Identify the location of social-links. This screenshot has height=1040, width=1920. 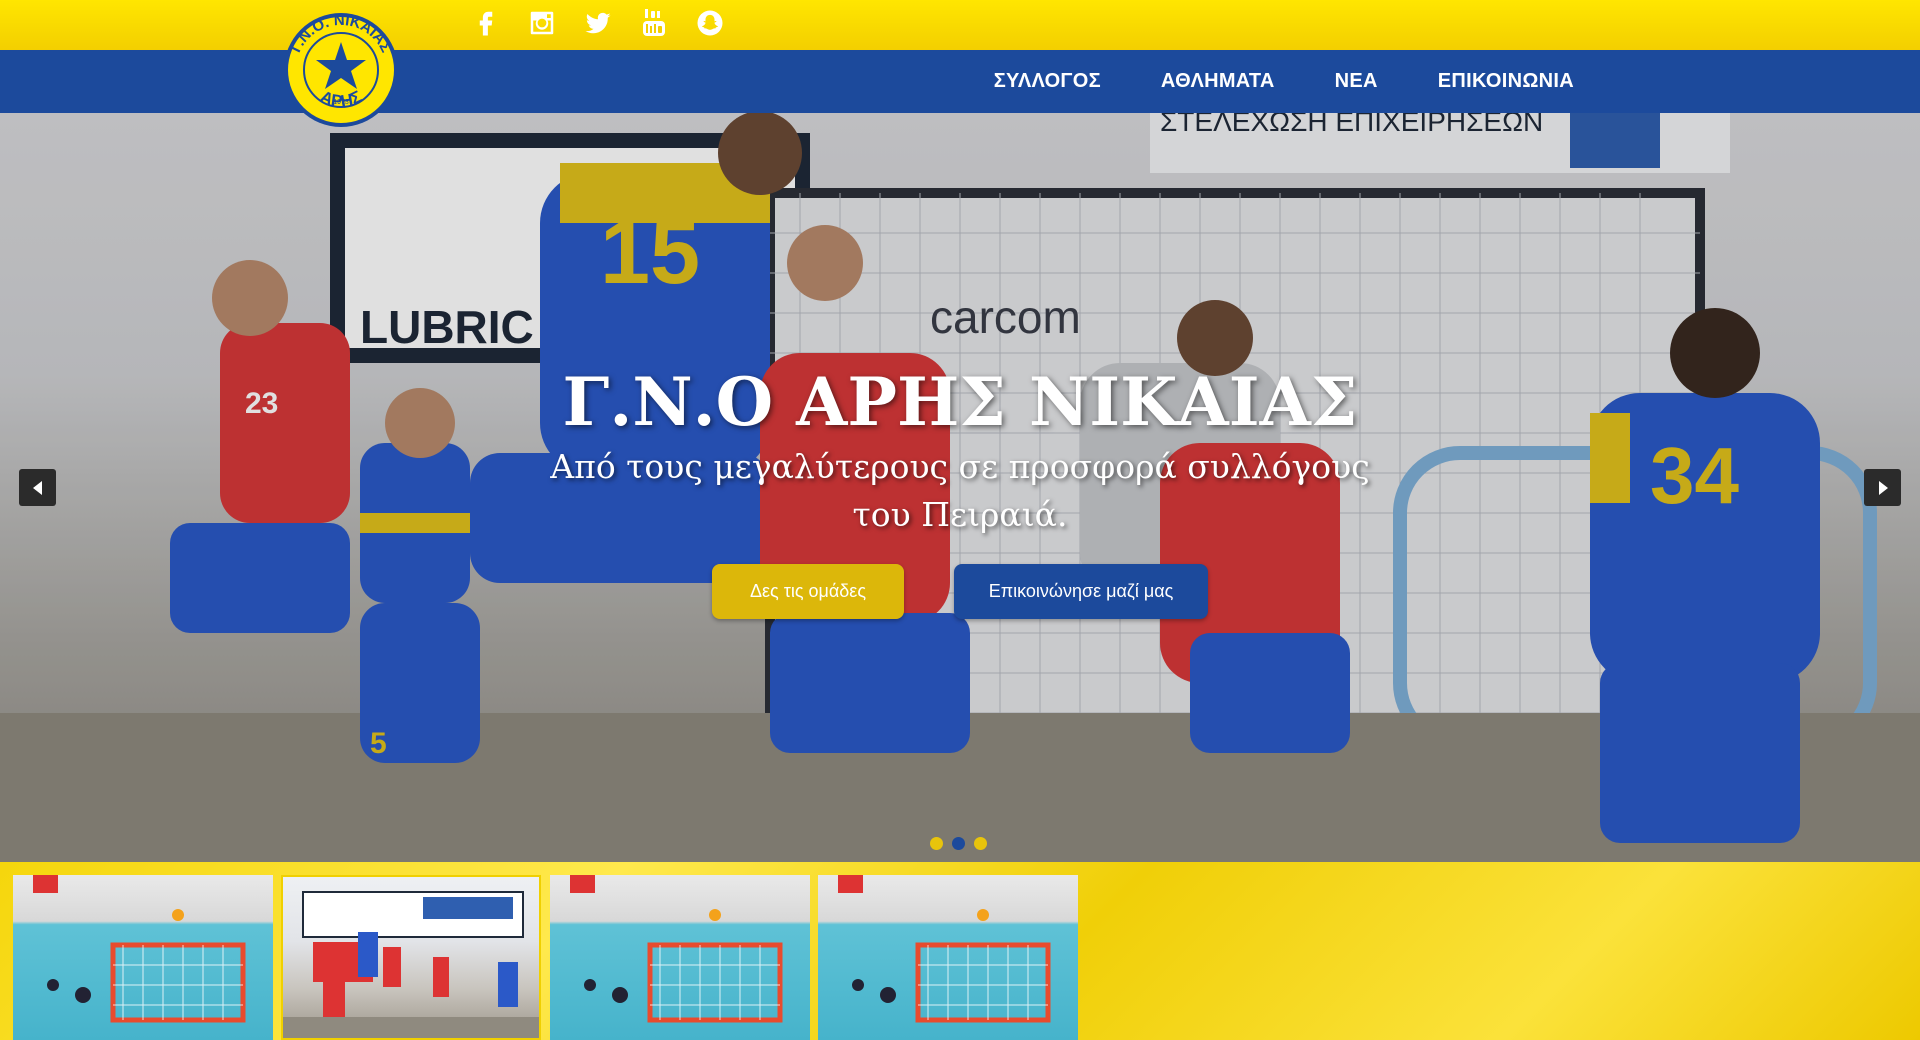
(598, 23).